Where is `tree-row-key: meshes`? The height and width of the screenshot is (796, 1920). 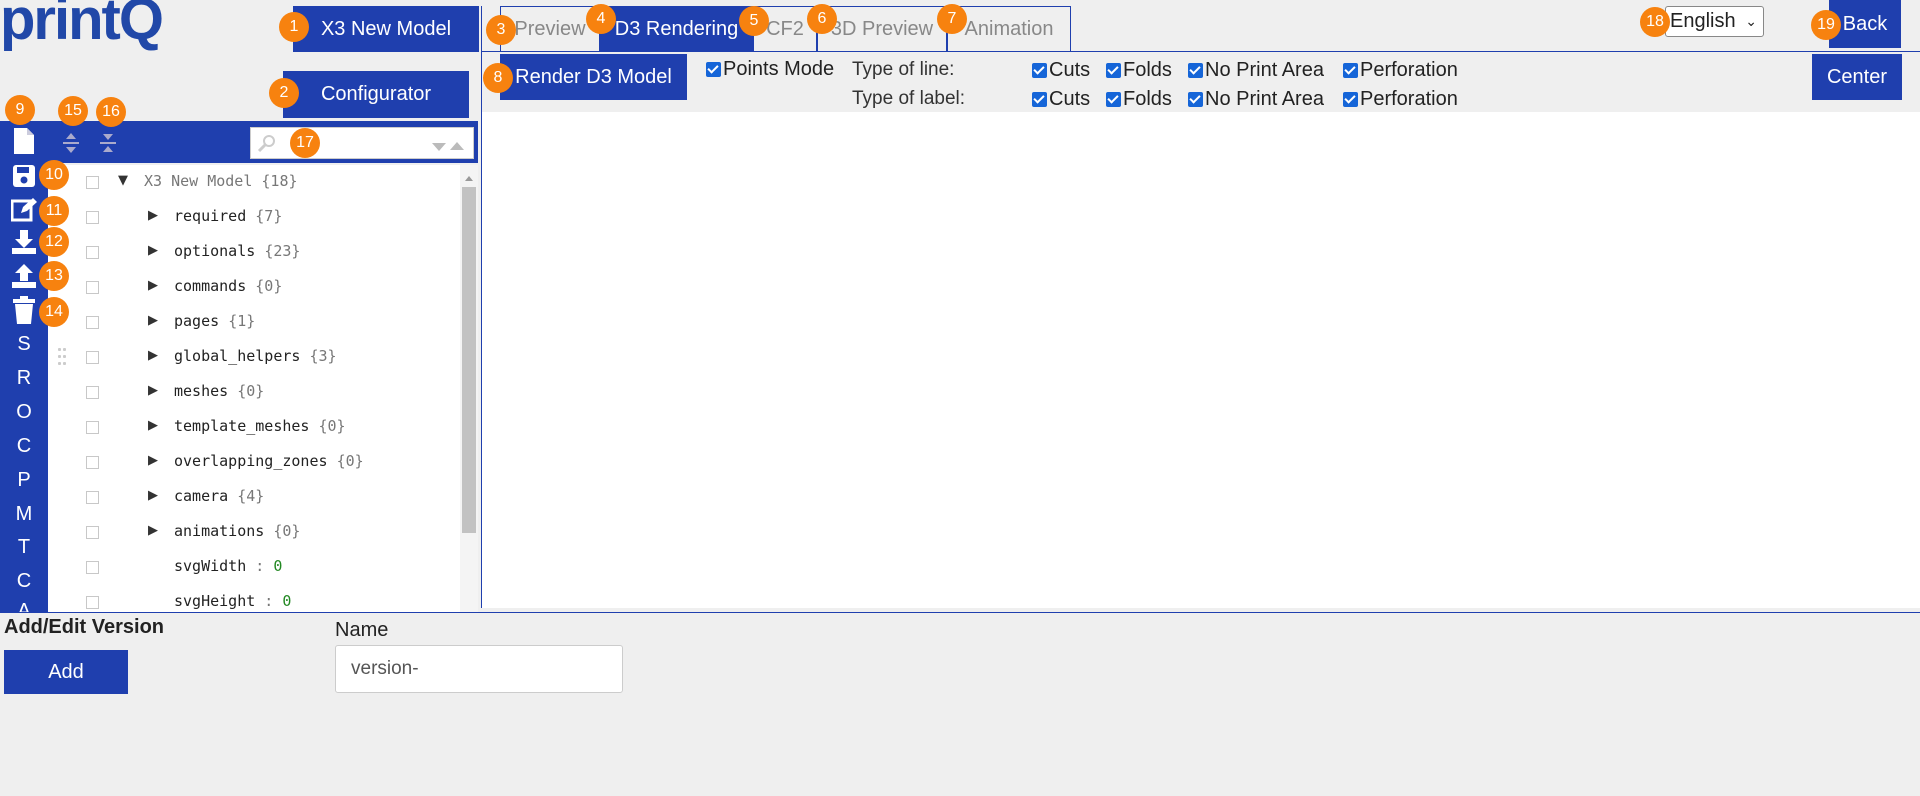
tree-row-key: meshes is located at coordinates (201, 391).